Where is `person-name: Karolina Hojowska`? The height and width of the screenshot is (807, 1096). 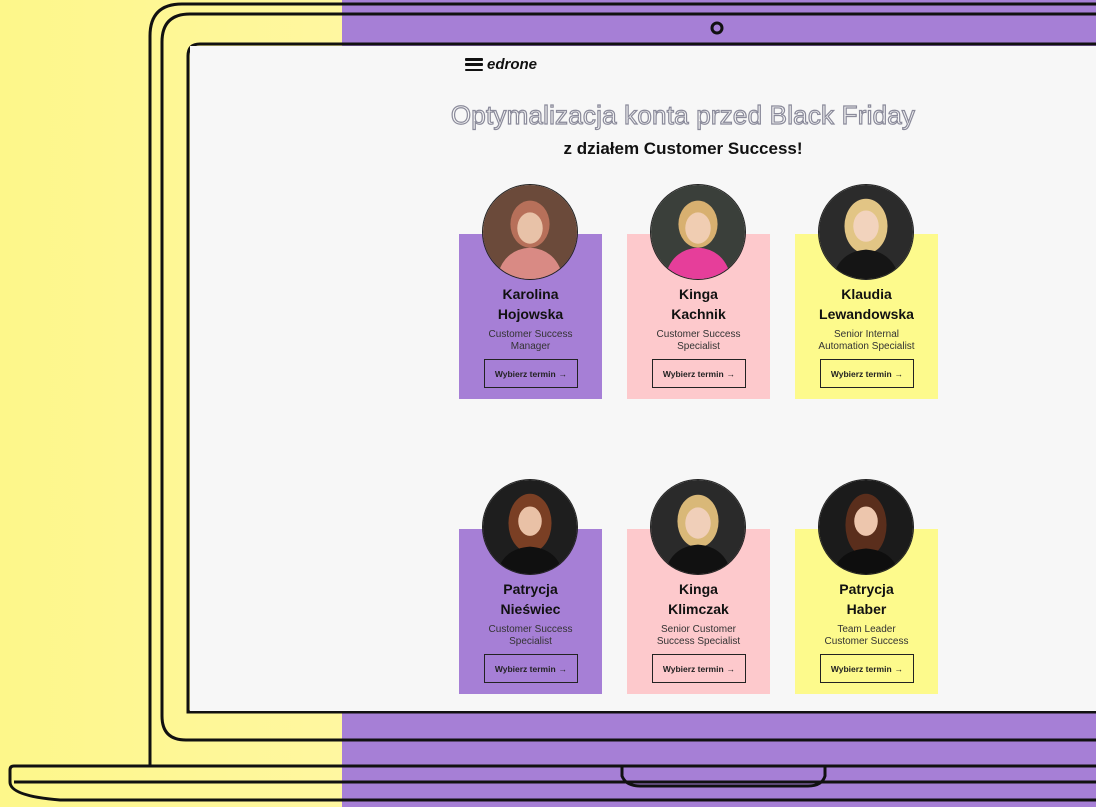
person-name: Karolina Hojowska is located at coordinates (530, 304).